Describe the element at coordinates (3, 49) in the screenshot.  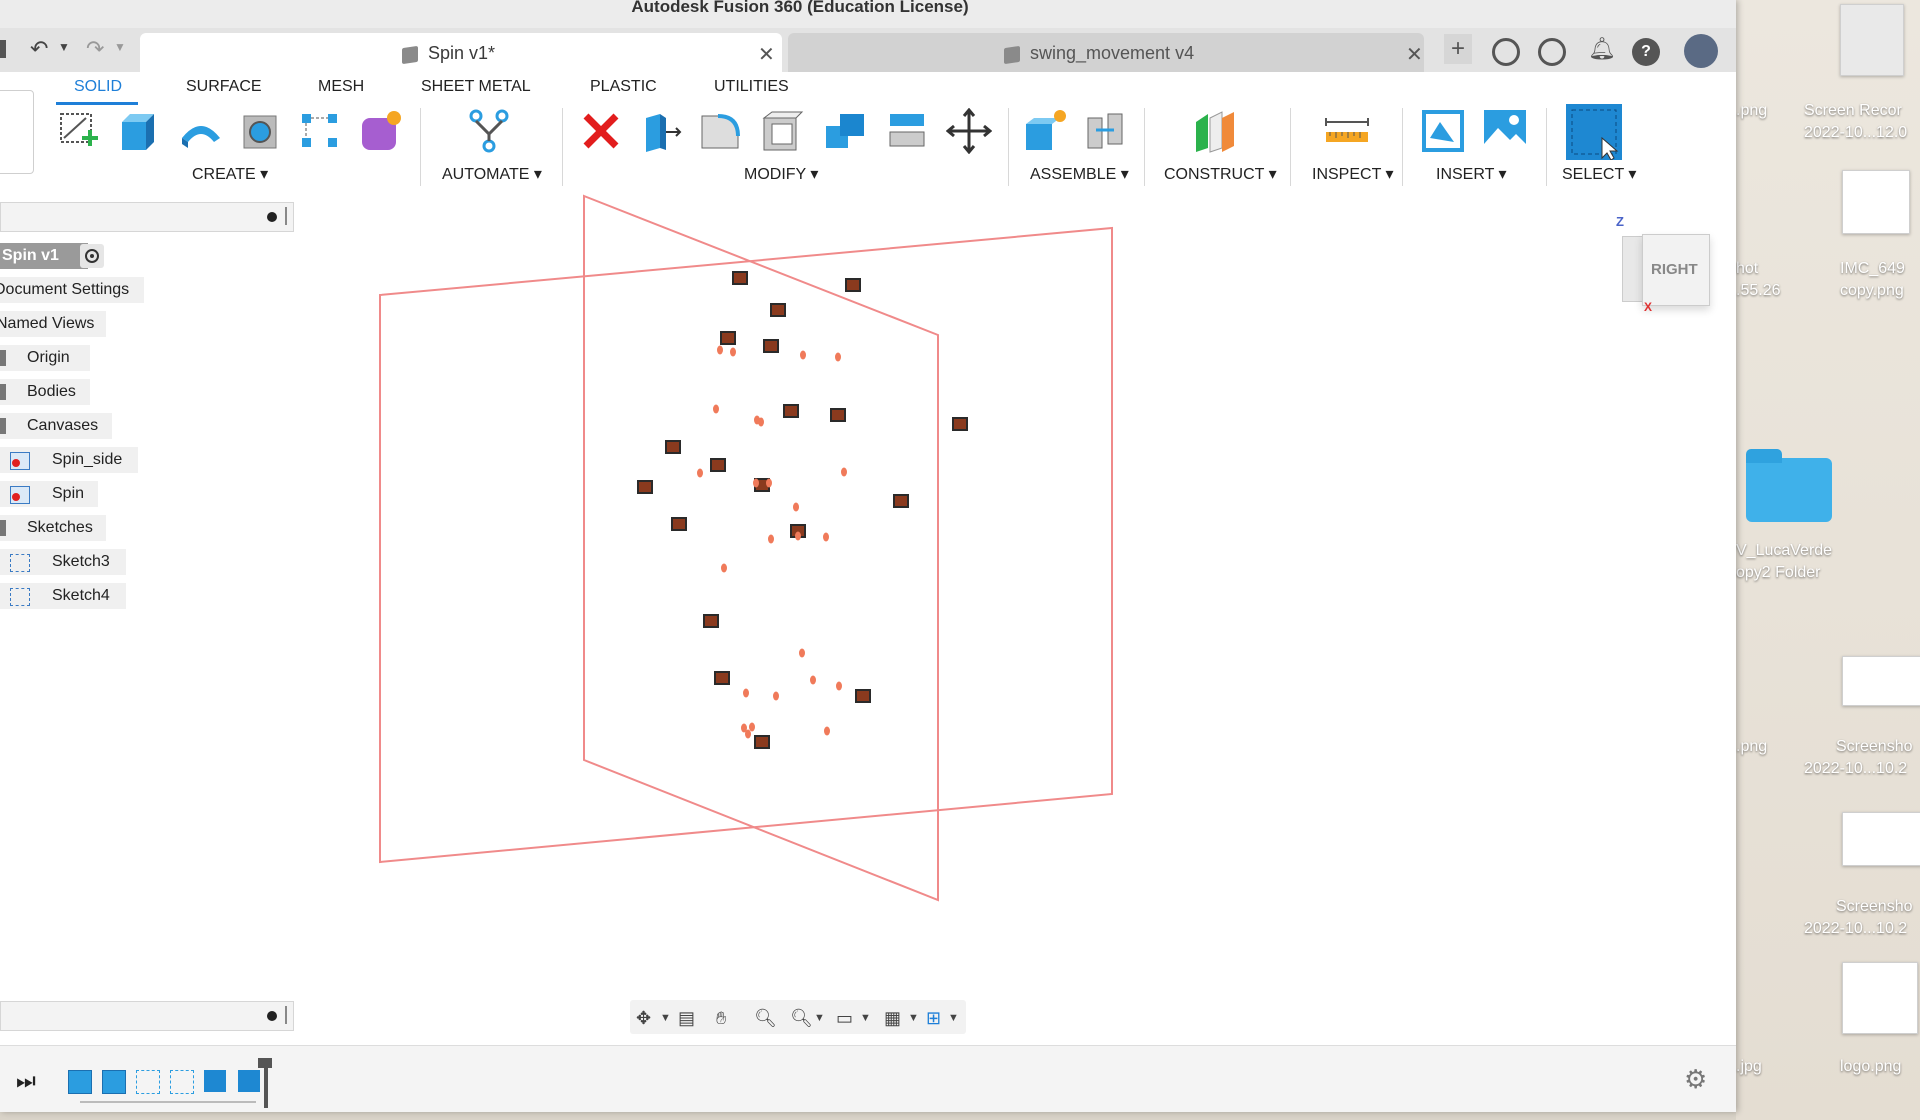
I see `save-icon` at that location.